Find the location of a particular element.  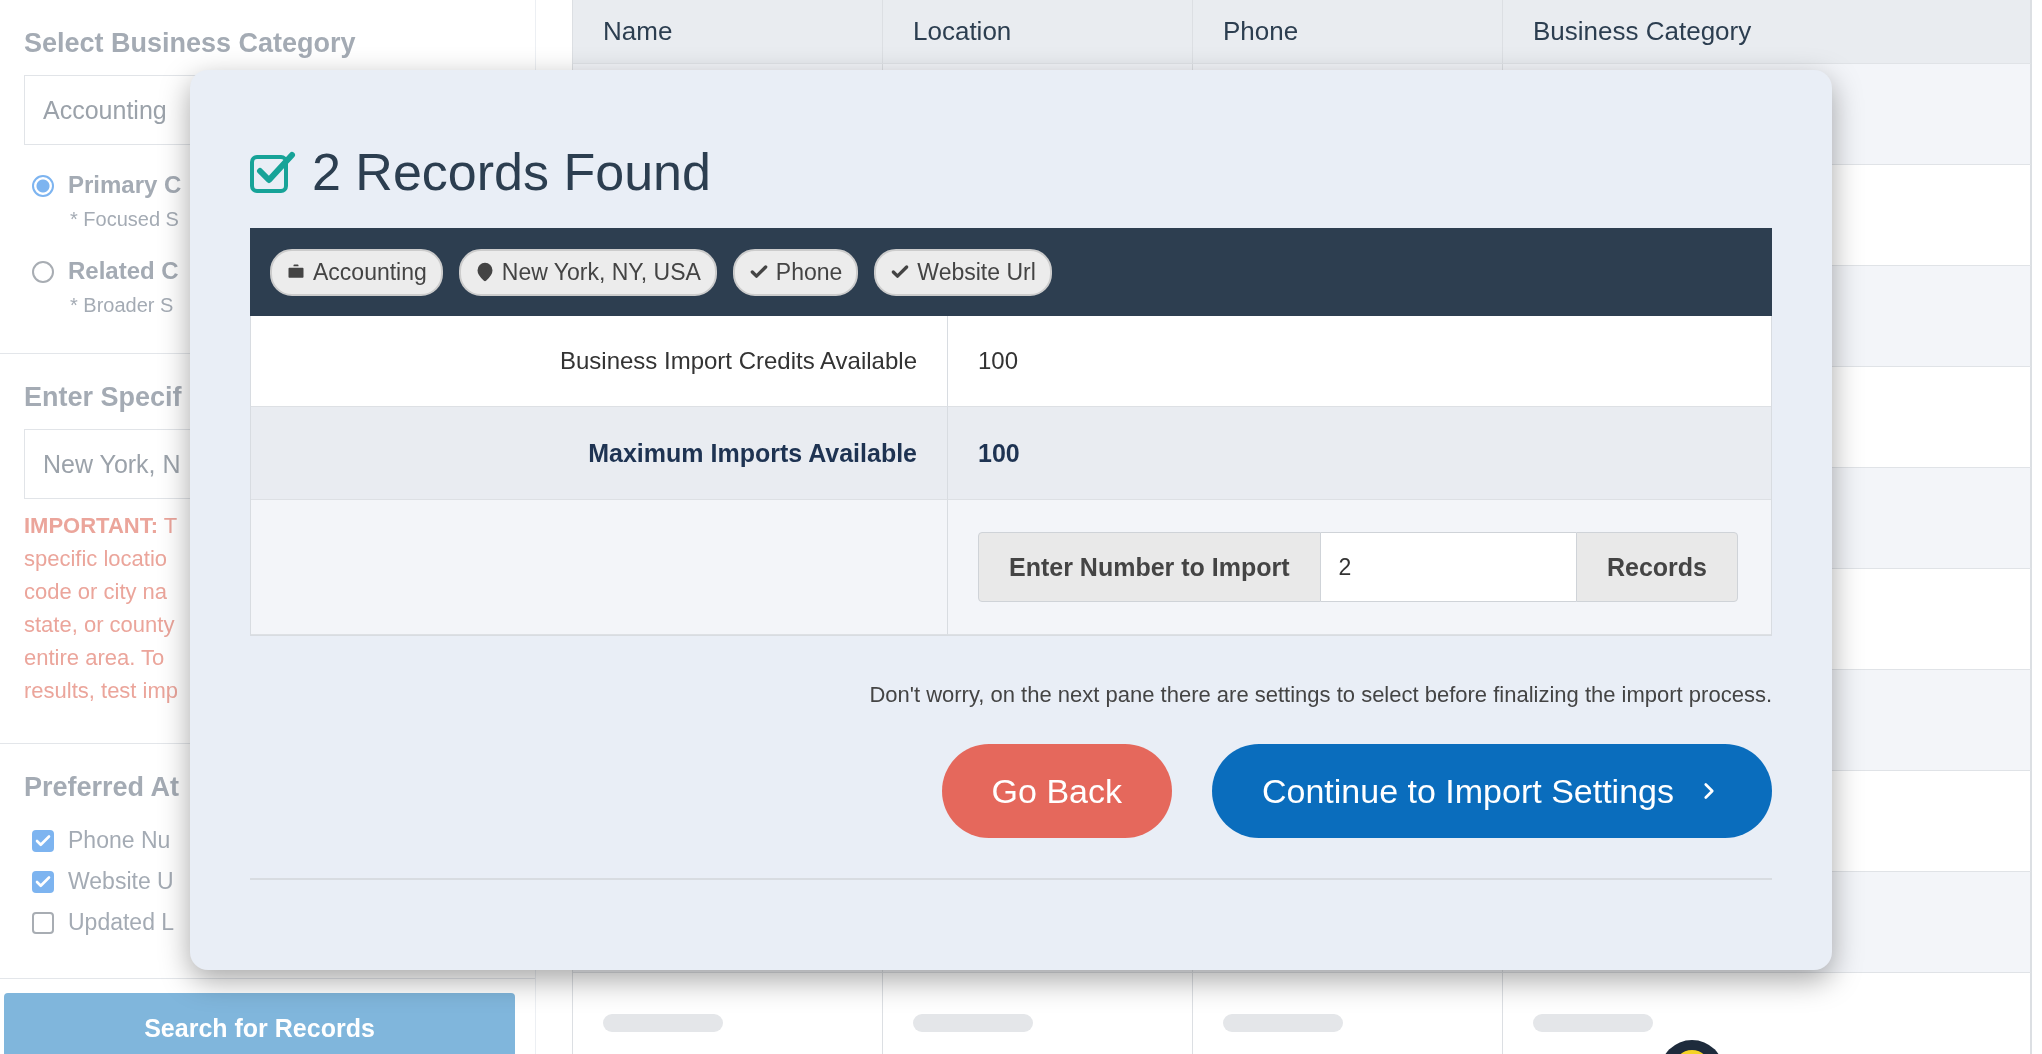

filter-tag: Phone is located at coordinates (795, 272).